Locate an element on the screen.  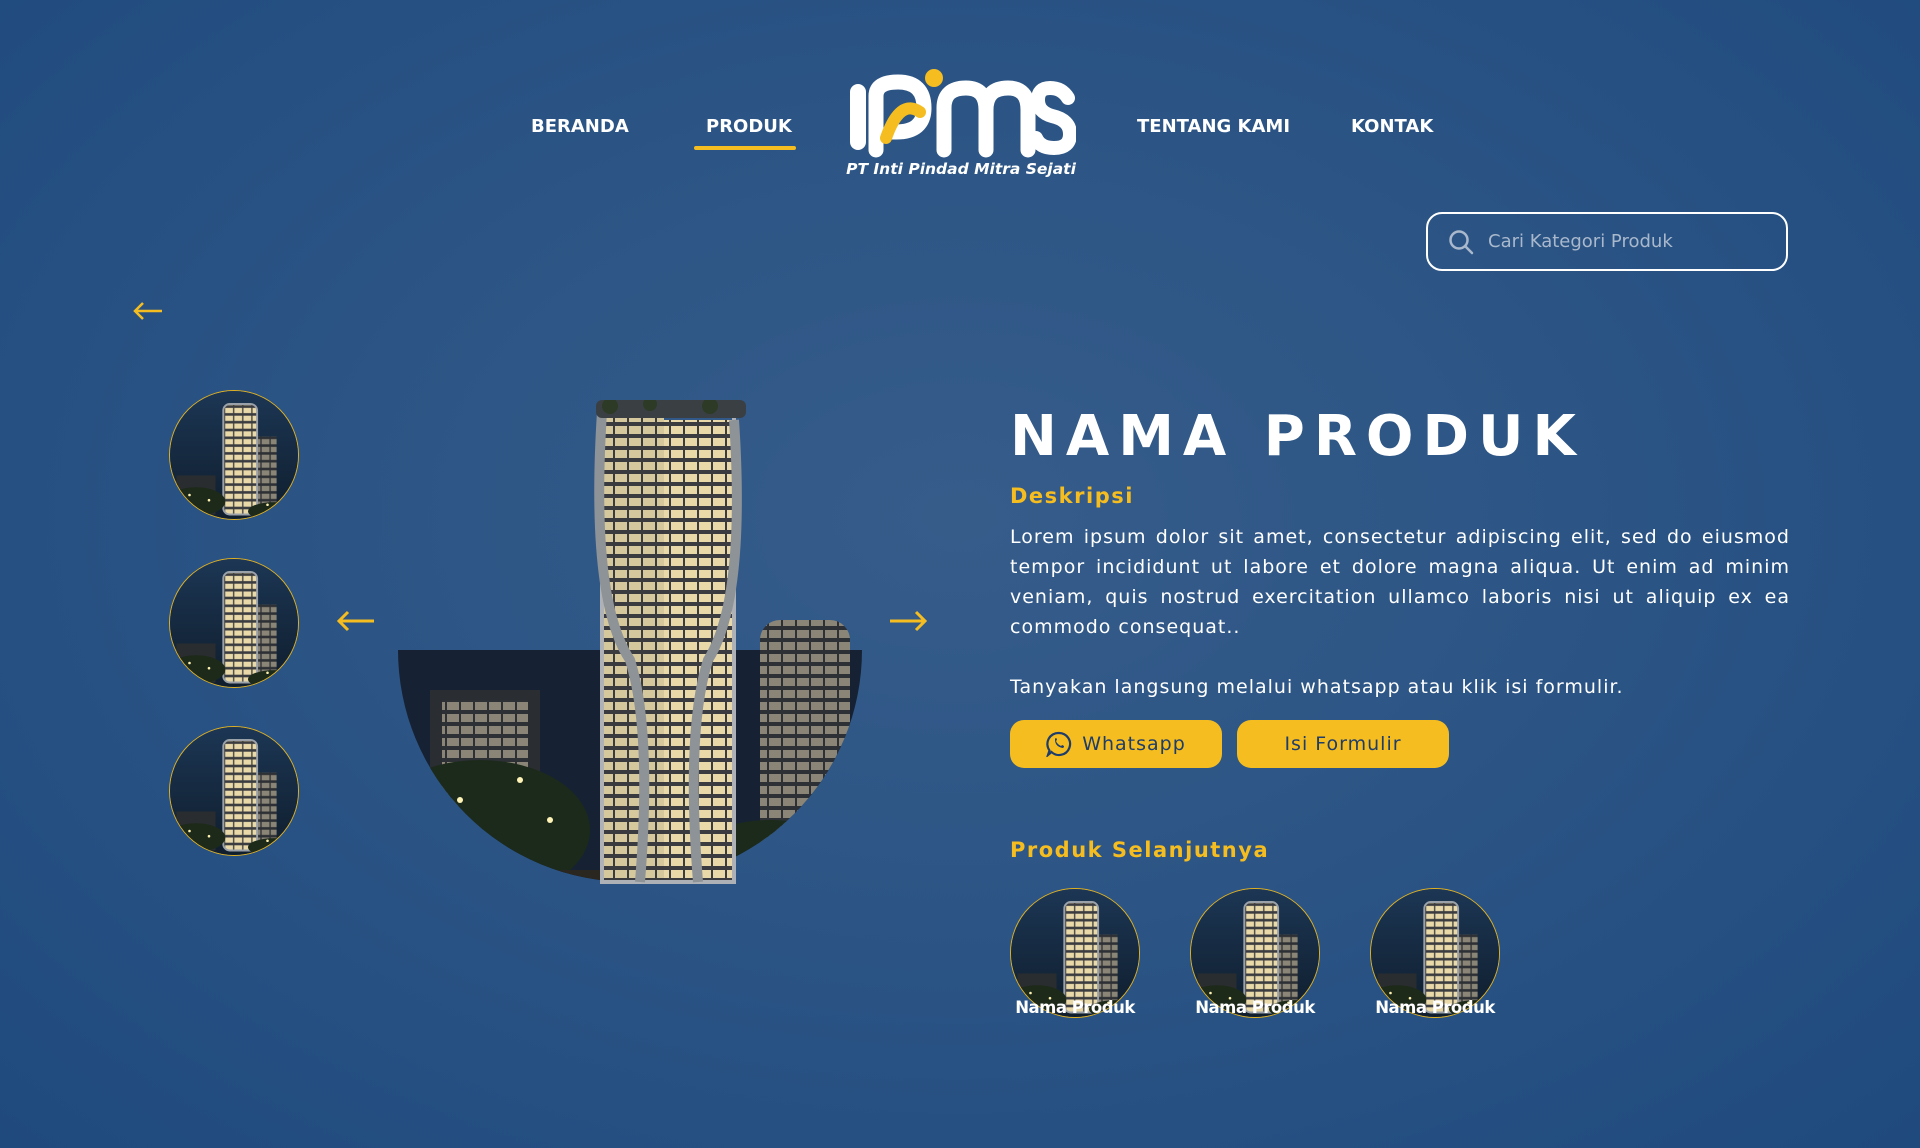
product-title: NAMA PRODUK is located at coordinates (1297, 436).